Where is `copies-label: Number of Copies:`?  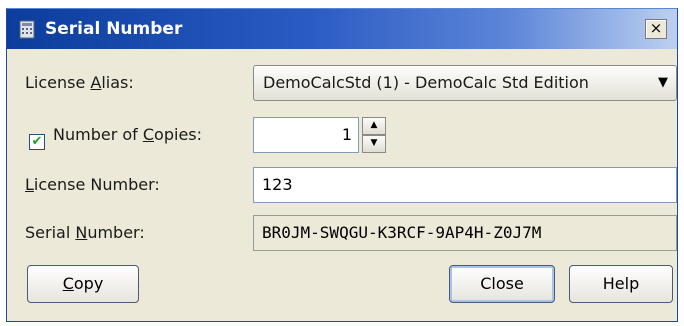 copies-label: Number of Copies: is located at coordinates (128, 134).